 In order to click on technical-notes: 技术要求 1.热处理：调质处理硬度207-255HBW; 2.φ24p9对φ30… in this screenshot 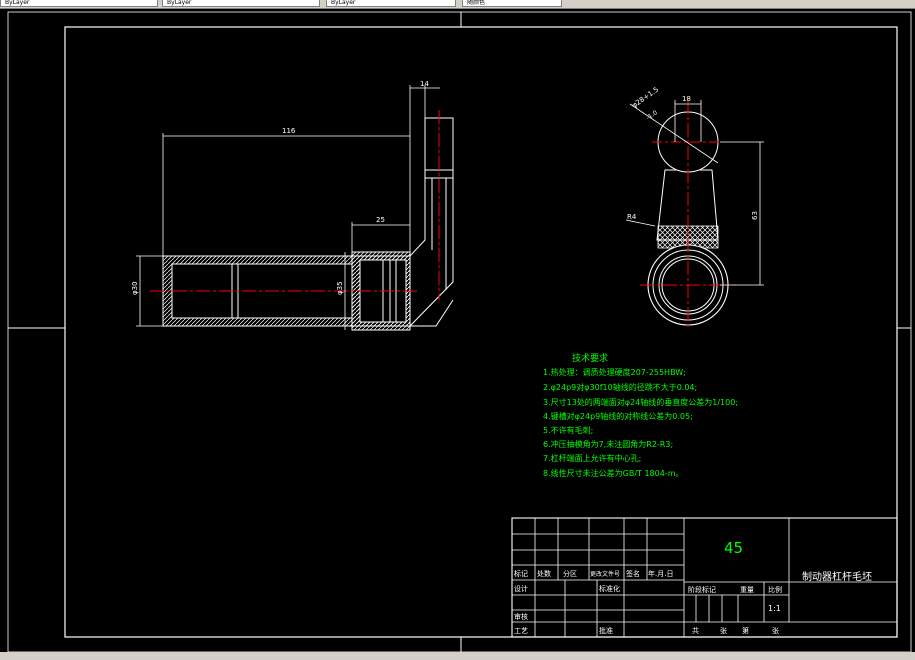, I will do `click(640, 415)`.